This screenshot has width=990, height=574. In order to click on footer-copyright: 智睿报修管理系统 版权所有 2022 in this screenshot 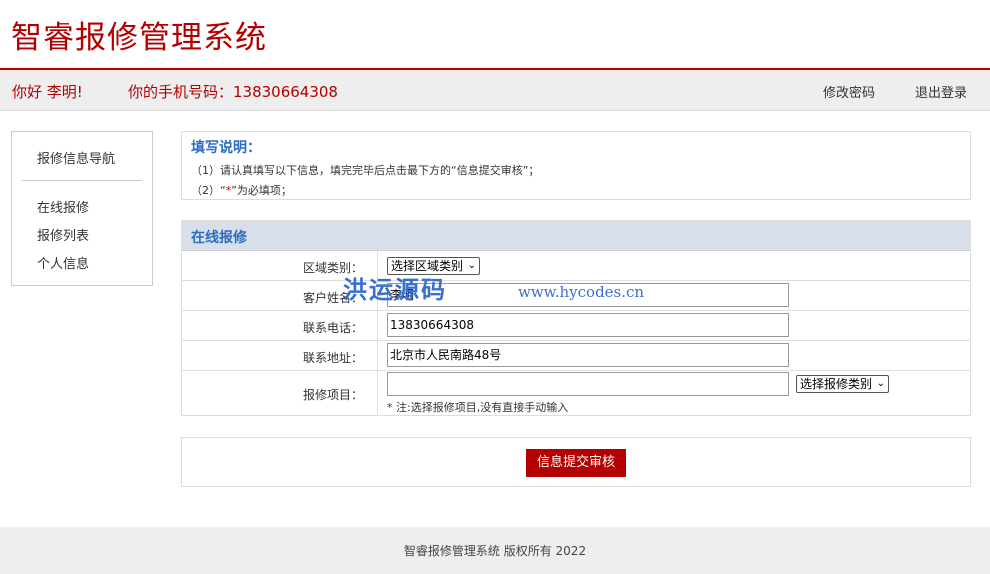, I will do `click(495, 551)`.